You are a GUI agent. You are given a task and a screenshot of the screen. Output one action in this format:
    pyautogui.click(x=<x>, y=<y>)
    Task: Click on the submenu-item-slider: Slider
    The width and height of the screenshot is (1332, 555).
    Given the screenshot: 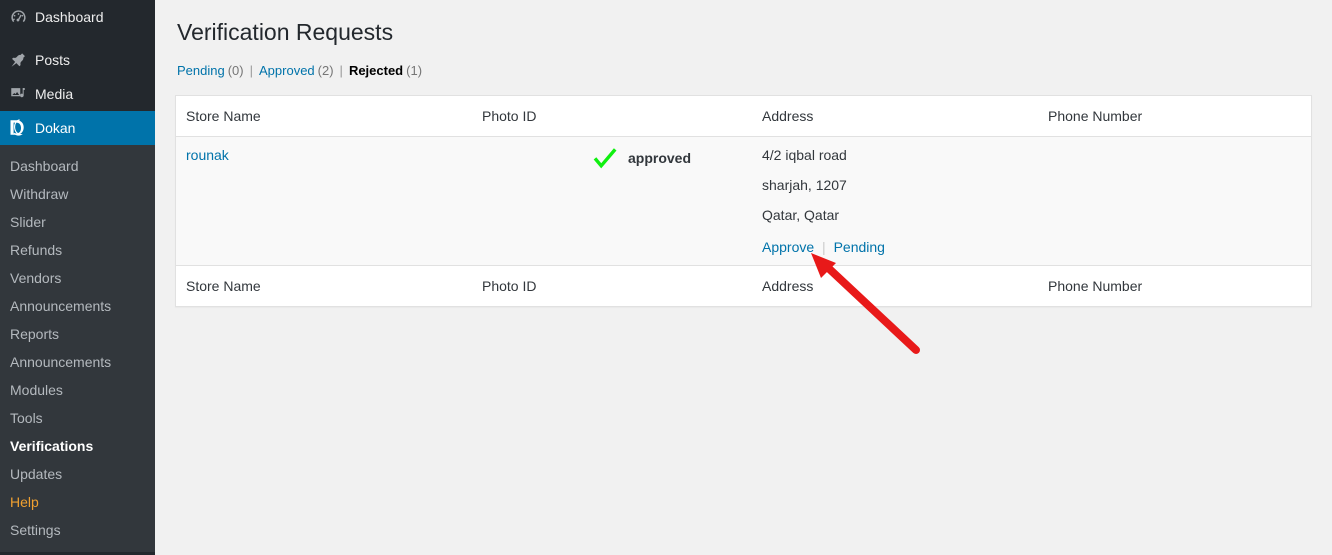 What is the action you would take?
    pyautogui.click(x=77, y=222)
    